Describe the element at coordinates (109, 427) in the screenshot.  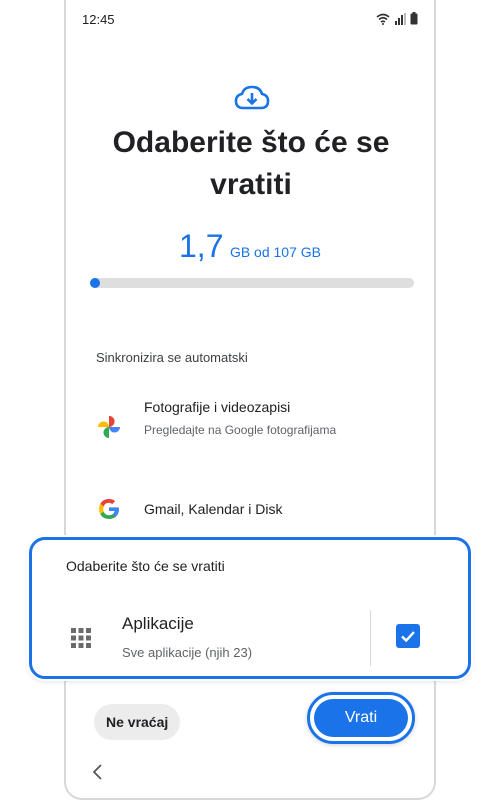
I see `google-photos-icon` at that location.